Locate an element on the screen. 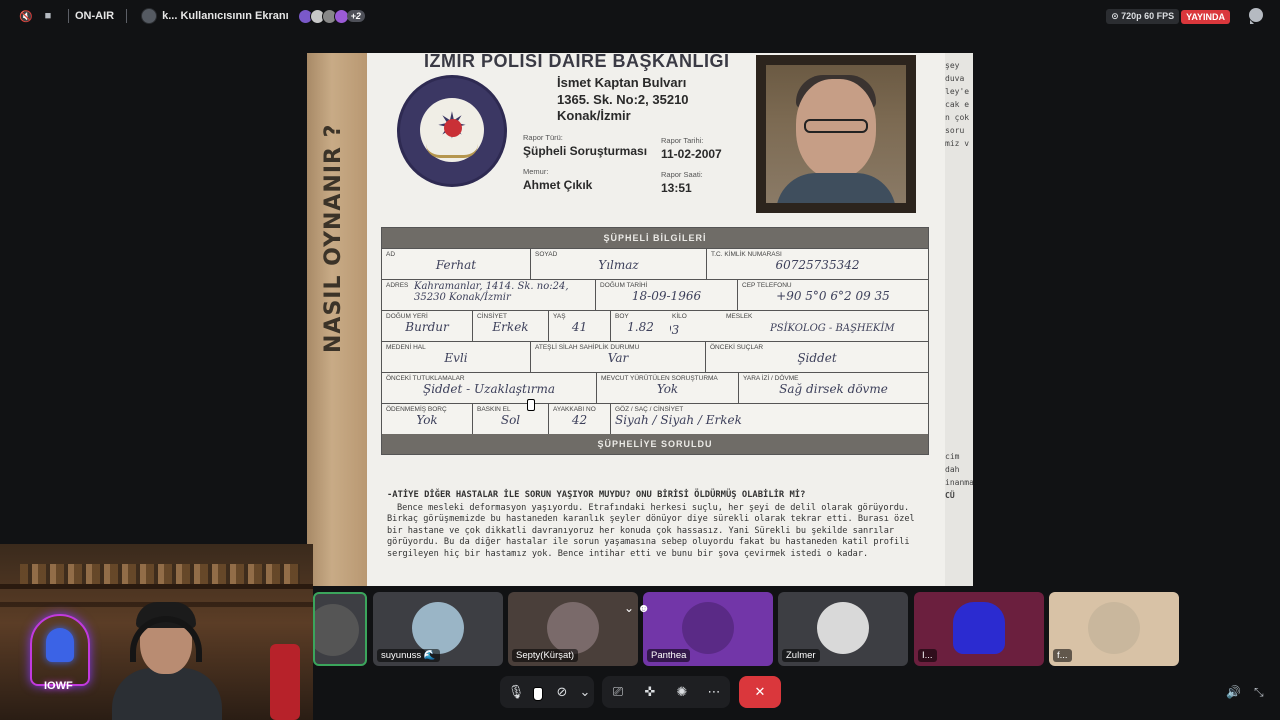  chevron-down-icon: ⌄ ☻ is located at coordinates (637, 608).